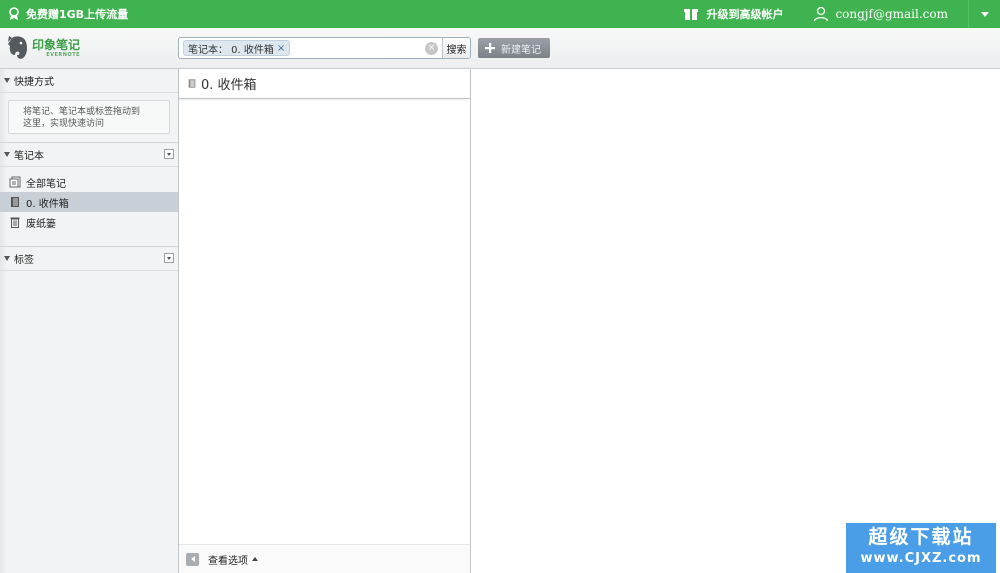 The image size is (1000, 573). I want to click on filter-tag-label: 笔记本： 0. 收件箱, so click(231, 50).